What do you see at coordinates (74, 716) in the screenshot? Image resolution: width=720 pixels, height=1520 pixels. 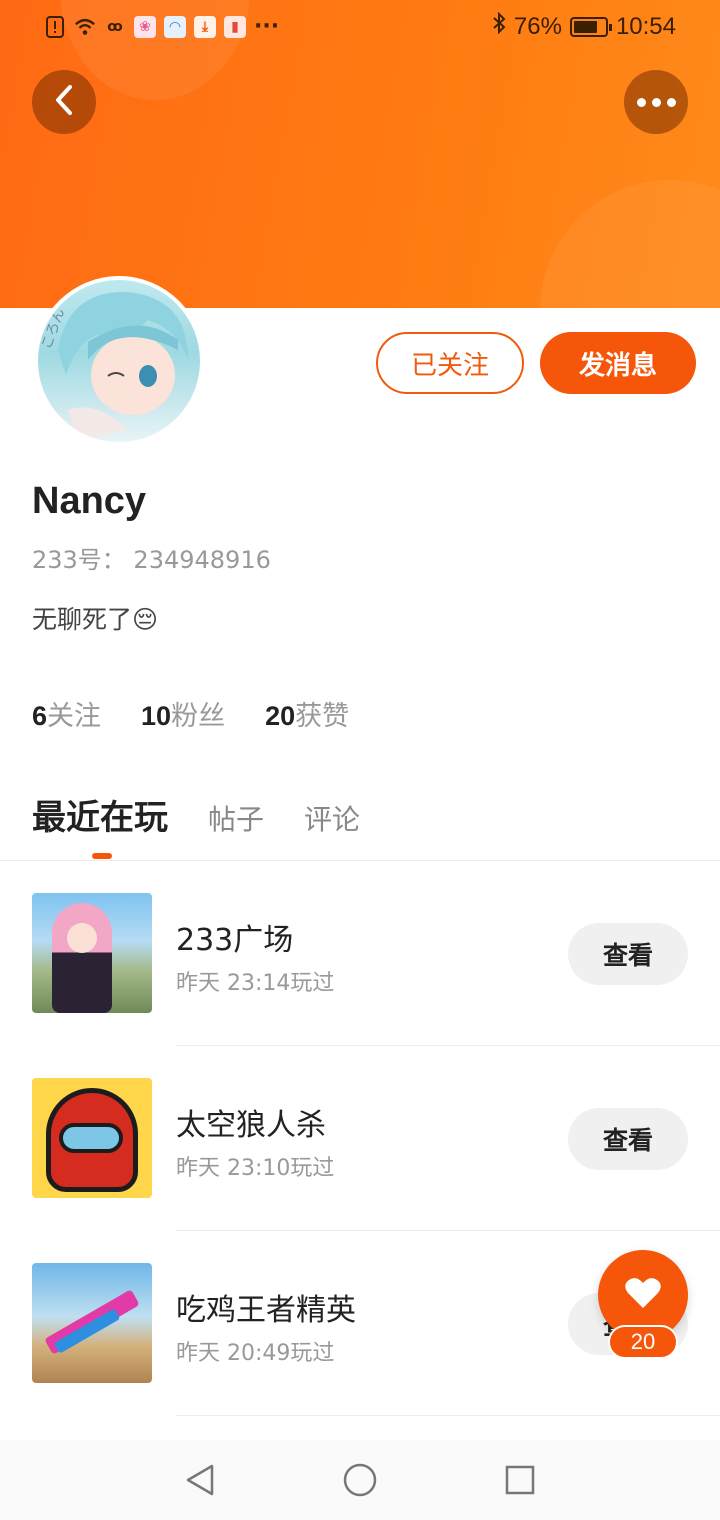 I see `stat-label: 关注` at bounding box center [74, 716].